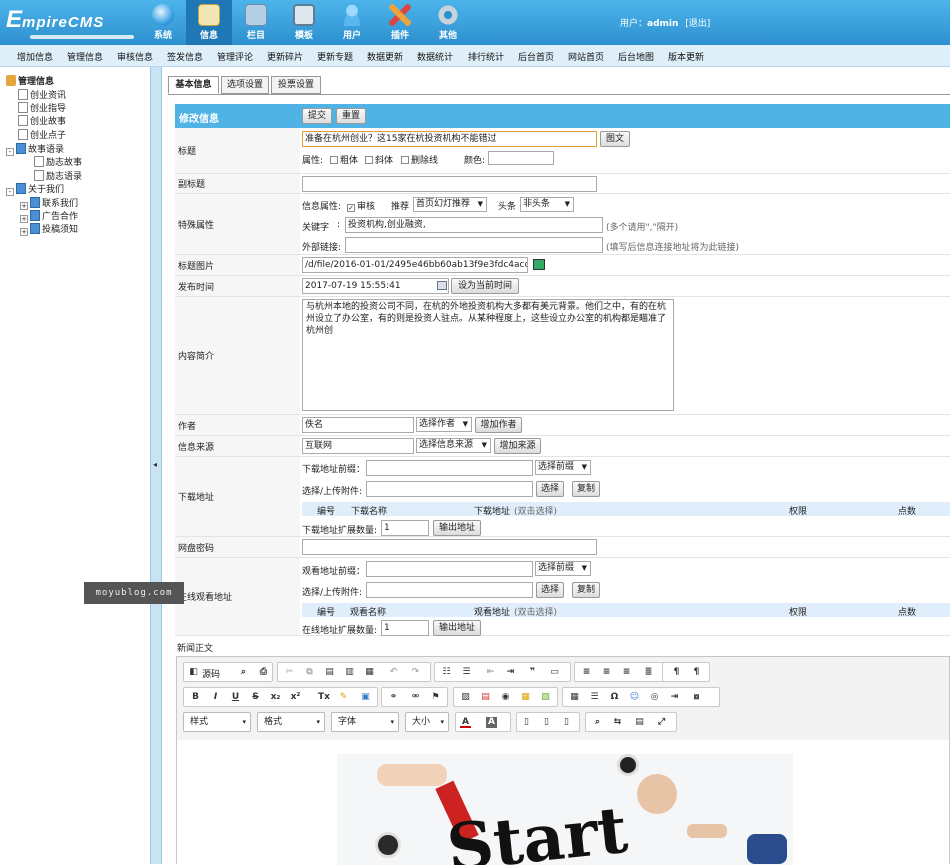 This screenshot has height=865, width=950. I want to click on paste-icon: ▤, so click(329, 672).